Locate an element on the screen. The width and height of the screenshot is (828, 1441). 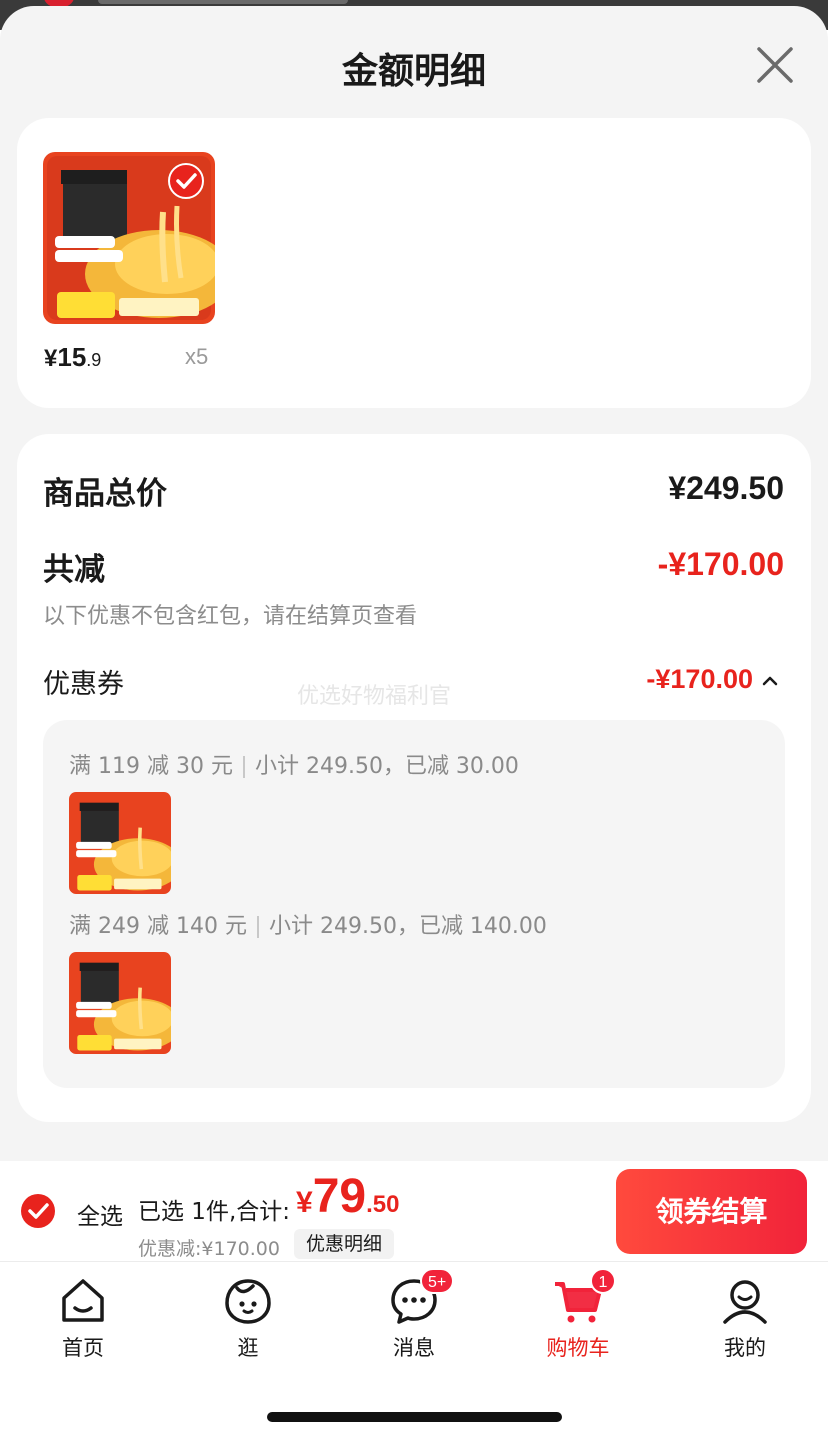
sheet-title: 金额明细 is located at coordinates (413, 71).